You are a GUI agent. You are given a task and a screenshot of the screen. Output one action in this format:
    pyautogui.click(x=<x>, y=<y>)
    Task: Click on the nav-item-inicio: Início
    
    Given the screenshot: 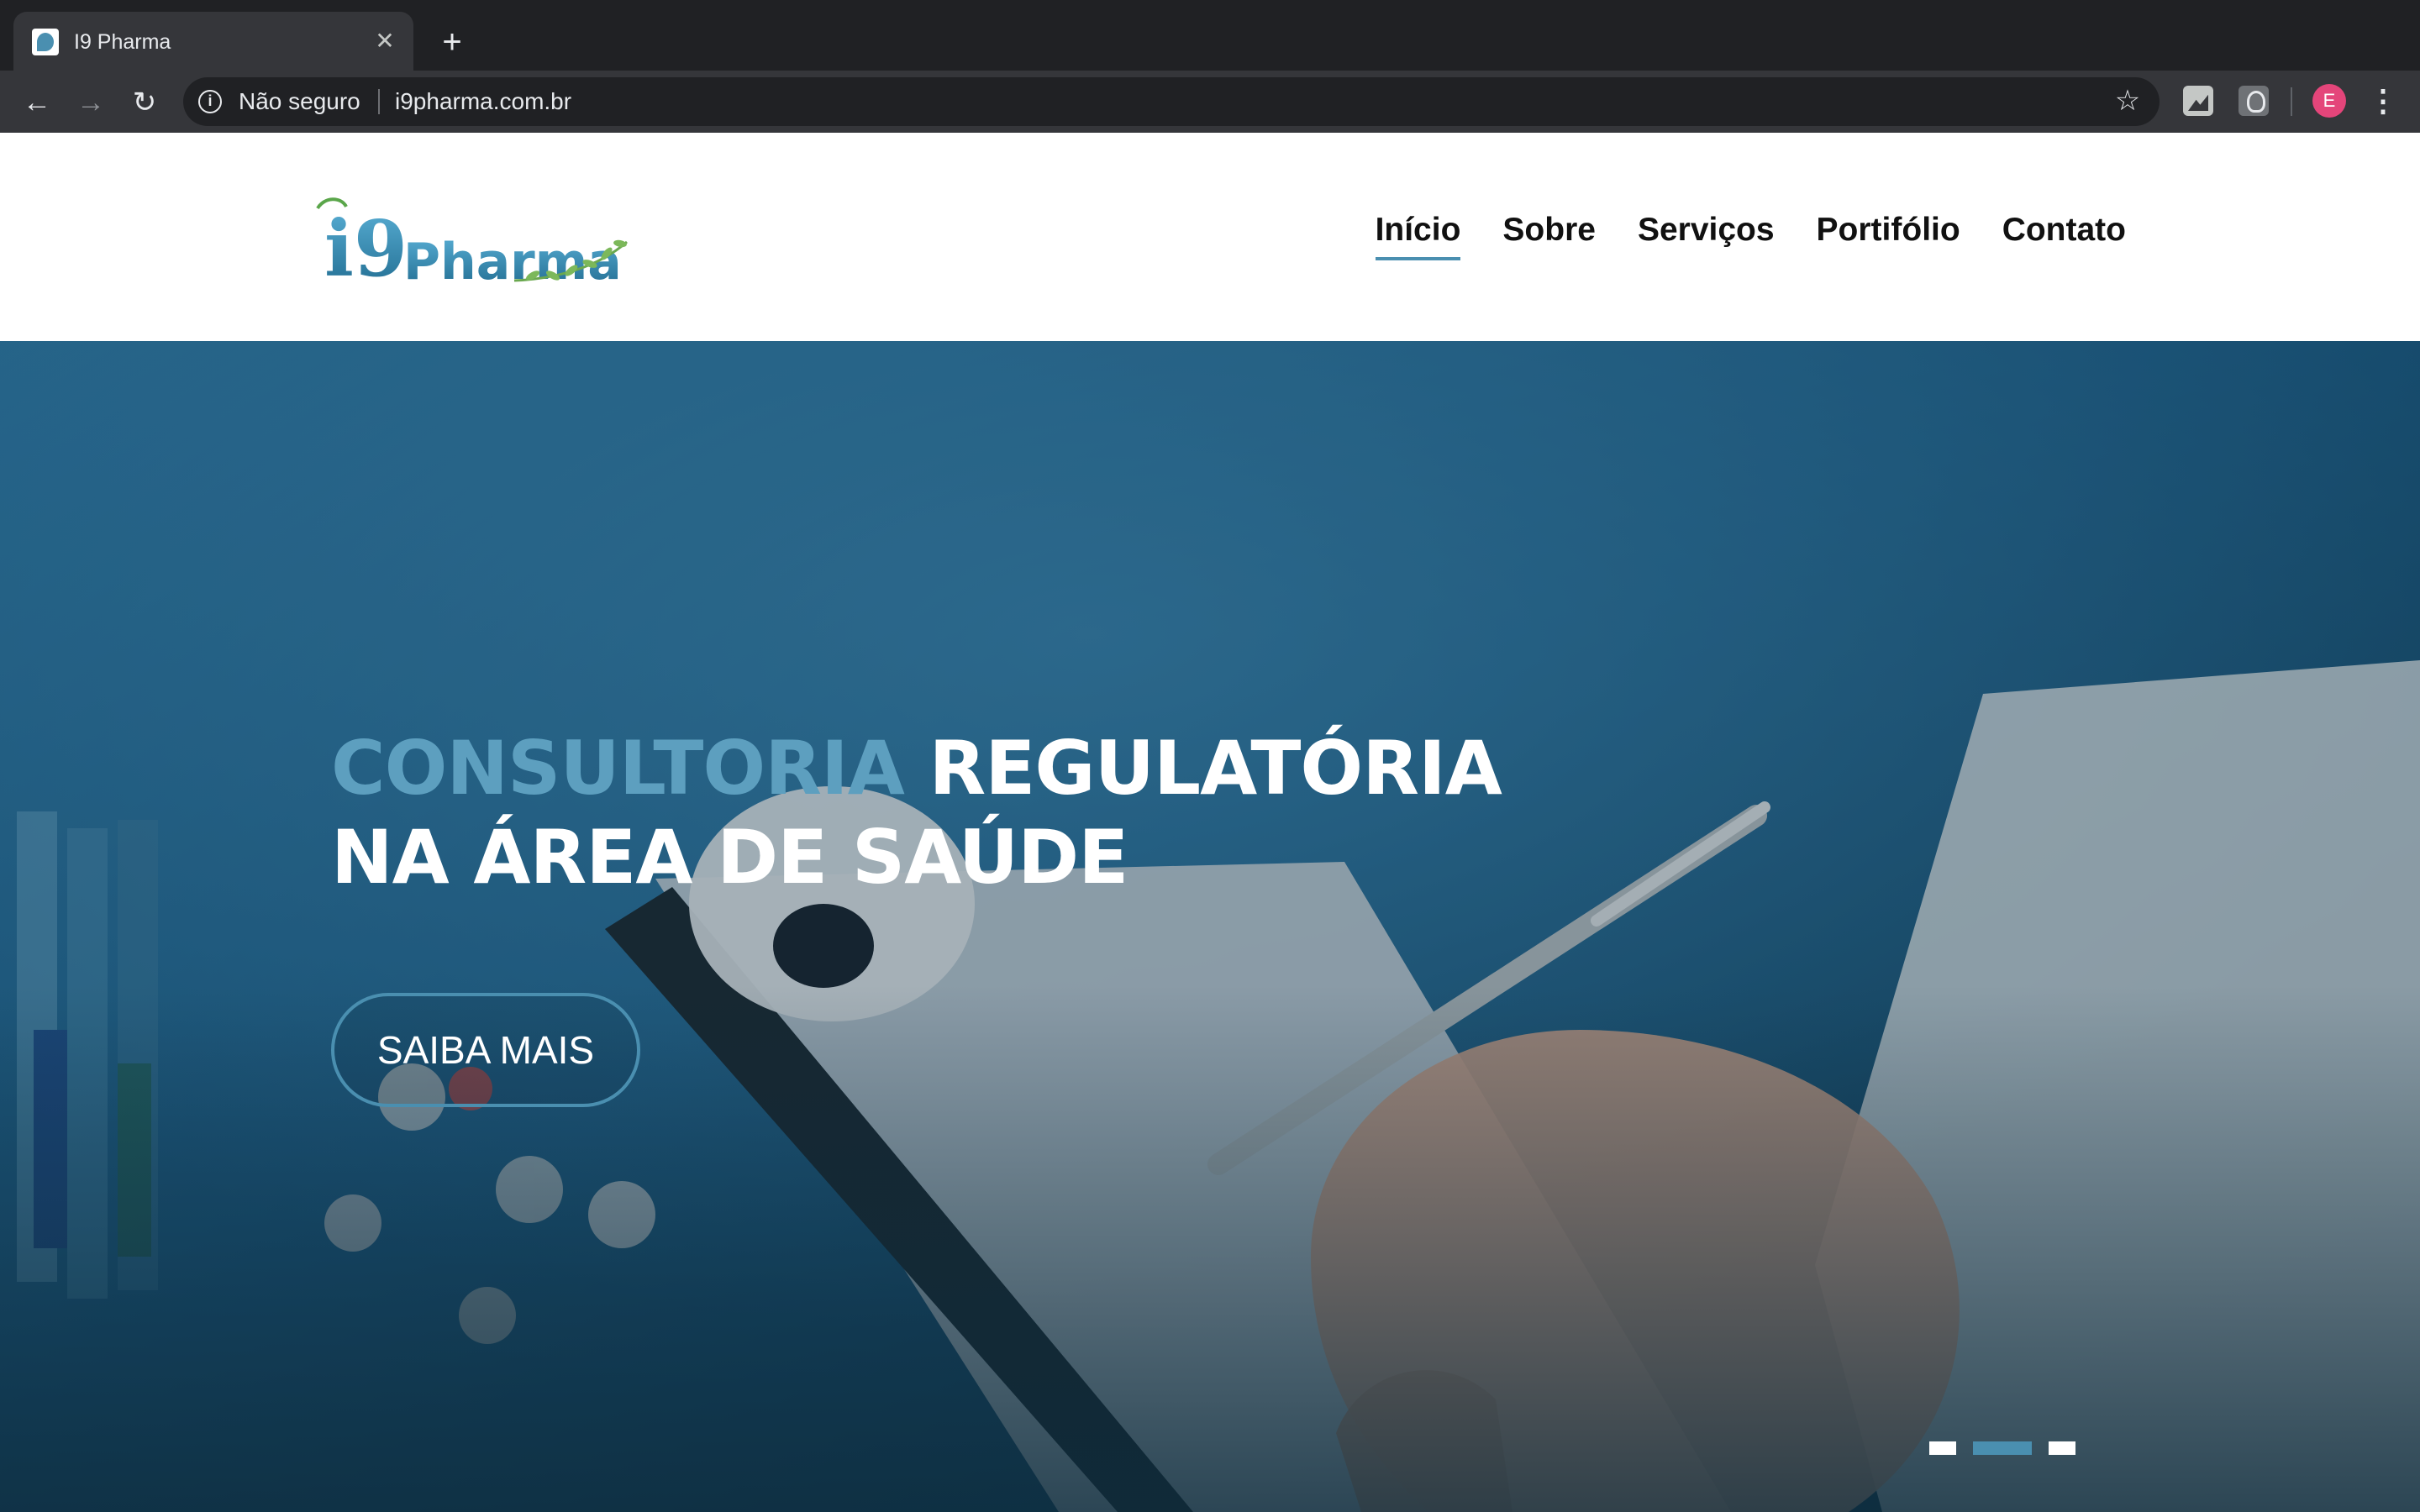 What is the action you would take?
    pyautogui.click(x=1417, y=235)
    